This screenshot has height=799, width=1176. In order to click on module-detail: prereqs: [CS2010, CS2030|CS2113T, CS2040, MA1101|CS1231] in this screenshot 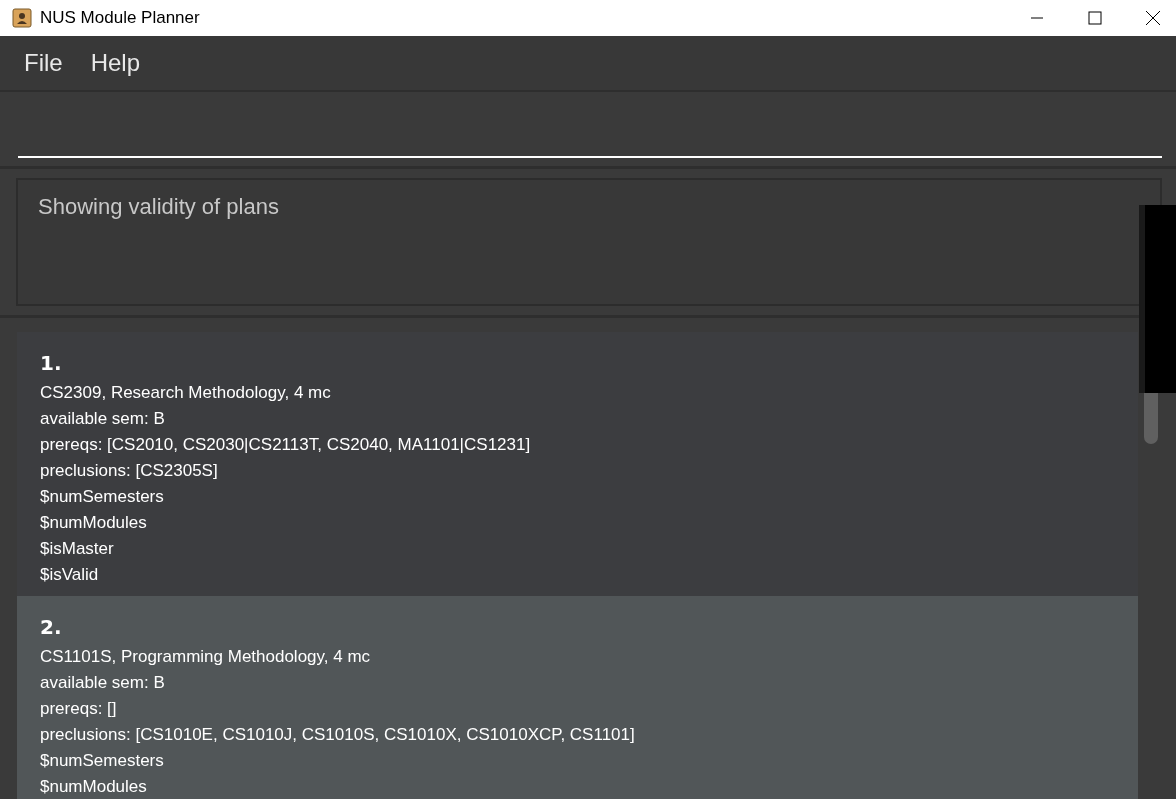, I will do `click(286, 445)`.